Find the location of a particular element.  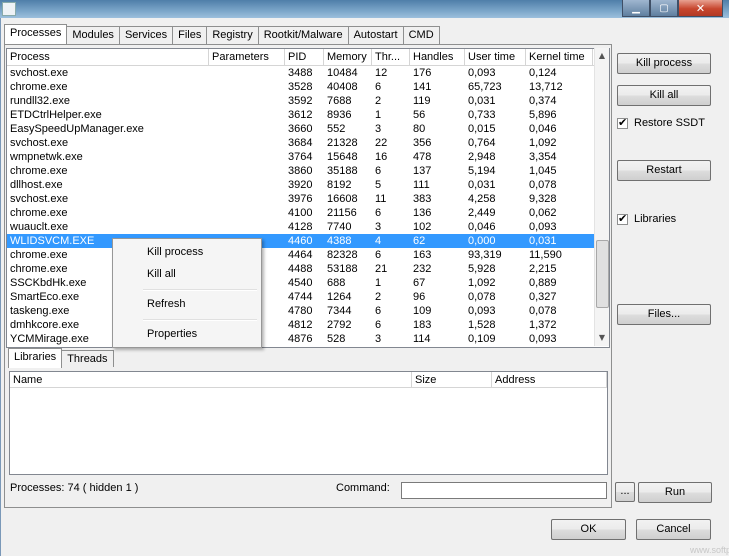

table-row: chrome.exe 3528 40408 6 141 65,723 13,712 is located at coordinates (308, 87).